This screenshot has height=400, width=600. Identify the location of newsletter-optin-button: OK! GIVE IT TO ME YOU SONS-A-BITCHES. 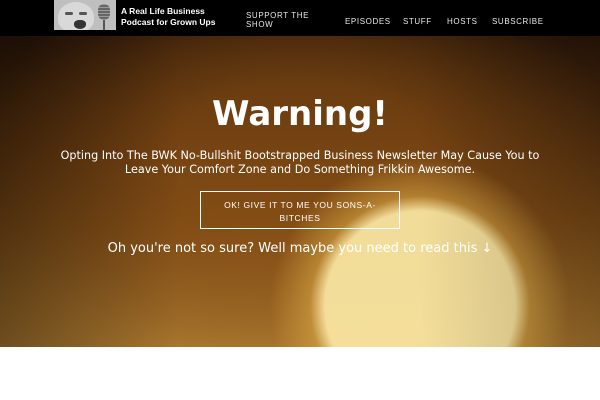
(300, 210).